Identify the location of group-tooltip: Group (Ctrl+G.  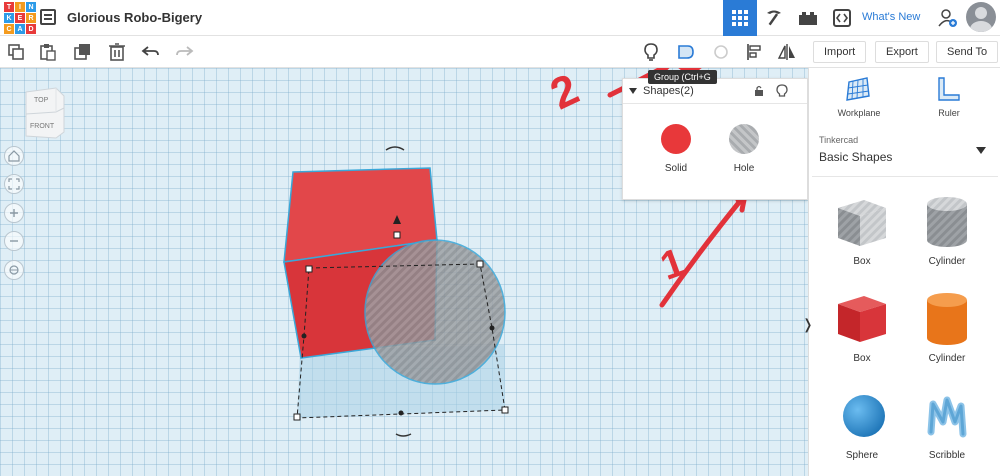
(682, 77).